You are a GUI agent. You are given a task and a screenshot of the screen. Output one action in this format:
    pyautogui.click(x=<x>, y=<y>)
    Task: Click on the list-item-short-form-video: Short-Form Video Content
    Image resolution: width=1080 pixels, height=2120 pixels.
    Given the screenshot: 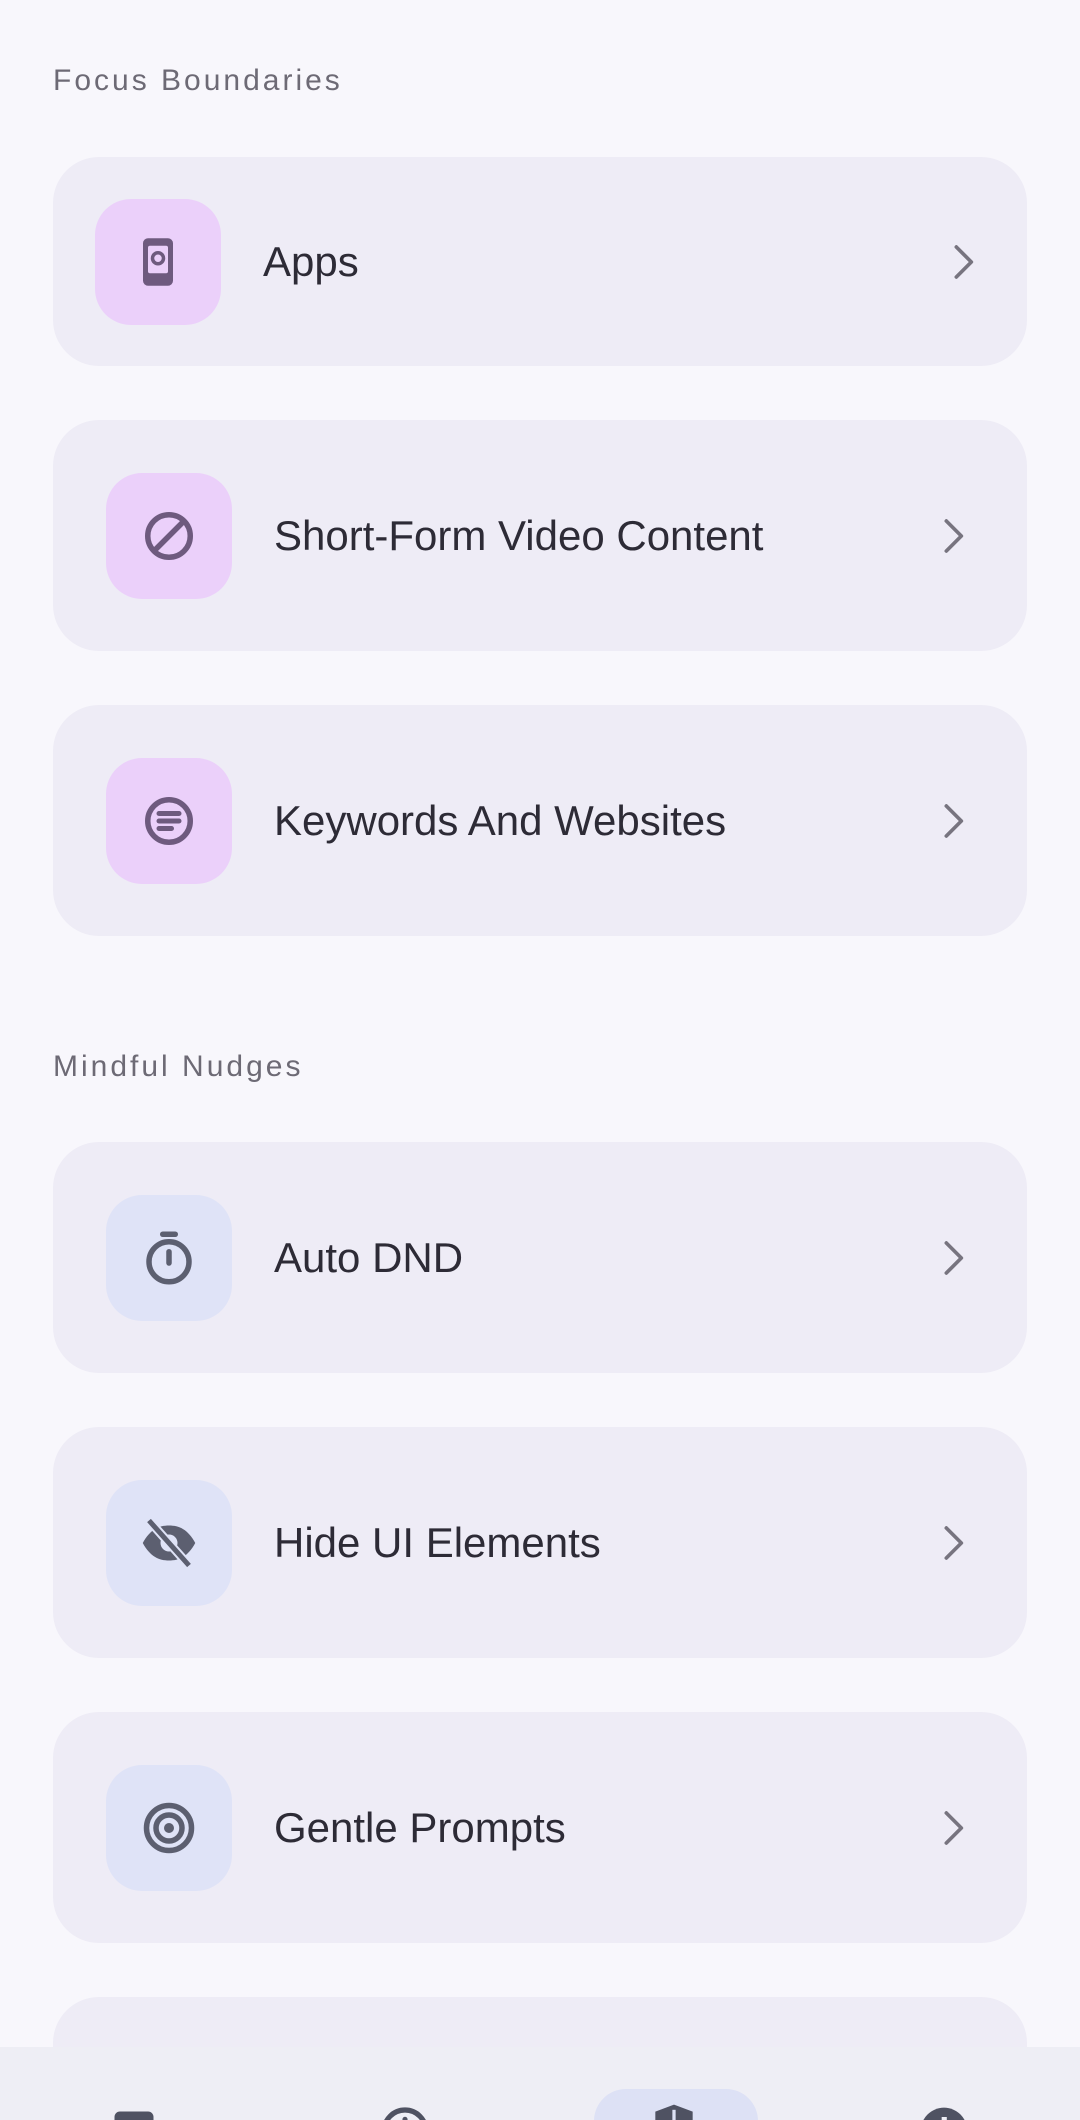 What is the action you would take?
    pyautogui.click(x=540, y=535)
    